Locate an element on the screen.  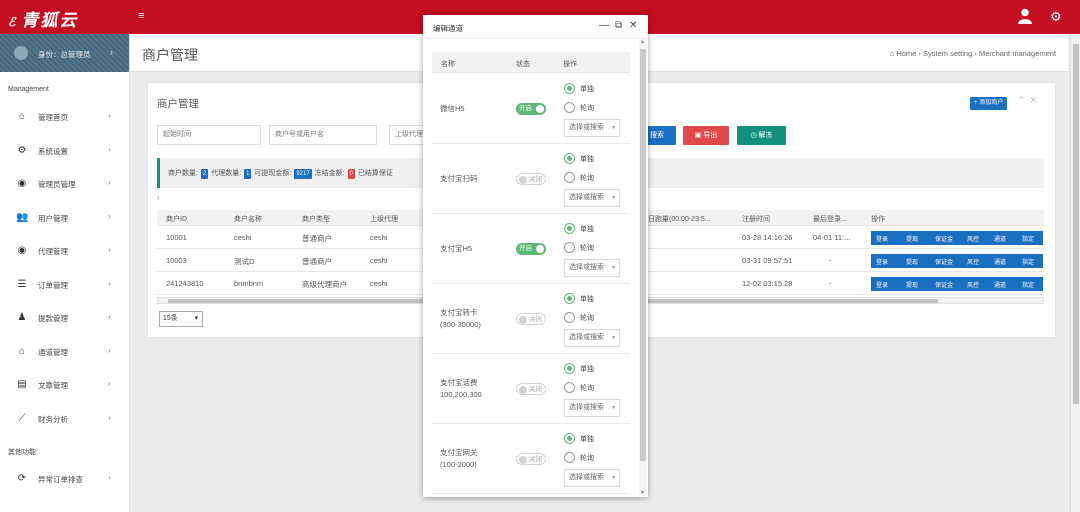
scroll-up-icon: ▲ is located at coordinates (642, 42).